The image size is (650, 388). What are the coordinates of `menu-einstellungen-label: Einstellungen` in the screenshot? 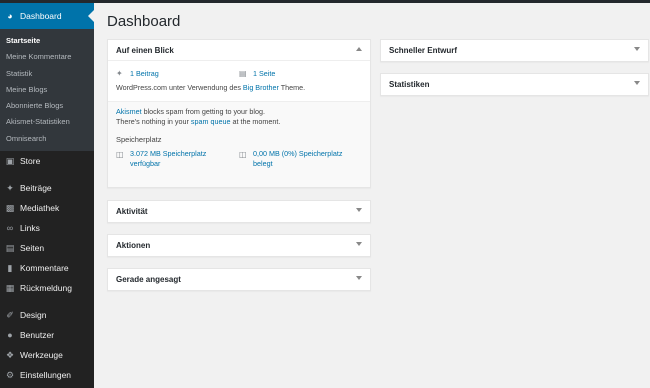 It's located at (46, 375).